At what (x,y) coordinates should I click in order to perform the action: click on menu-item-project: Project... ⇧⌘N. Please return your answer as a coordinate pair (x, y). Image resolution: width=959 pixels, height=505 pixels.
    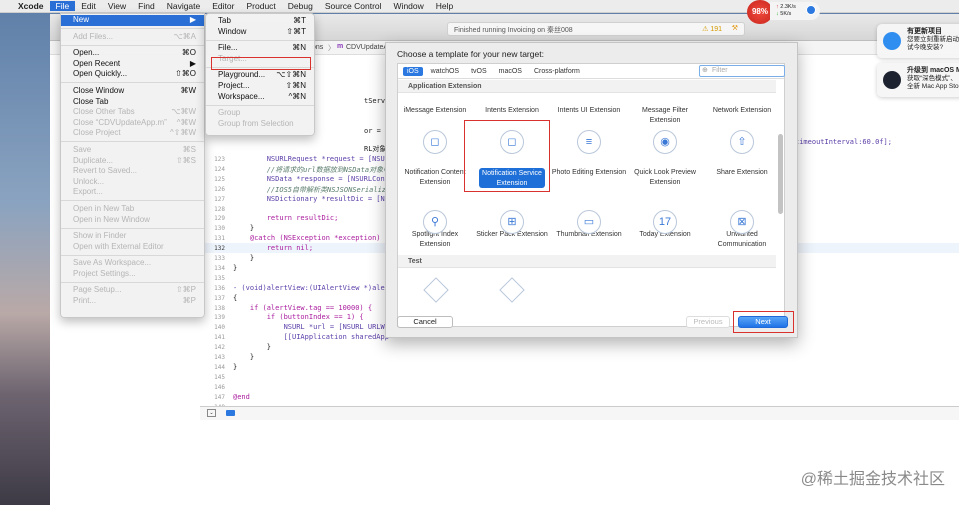
    Looking at the image, I should click on (260, 86).